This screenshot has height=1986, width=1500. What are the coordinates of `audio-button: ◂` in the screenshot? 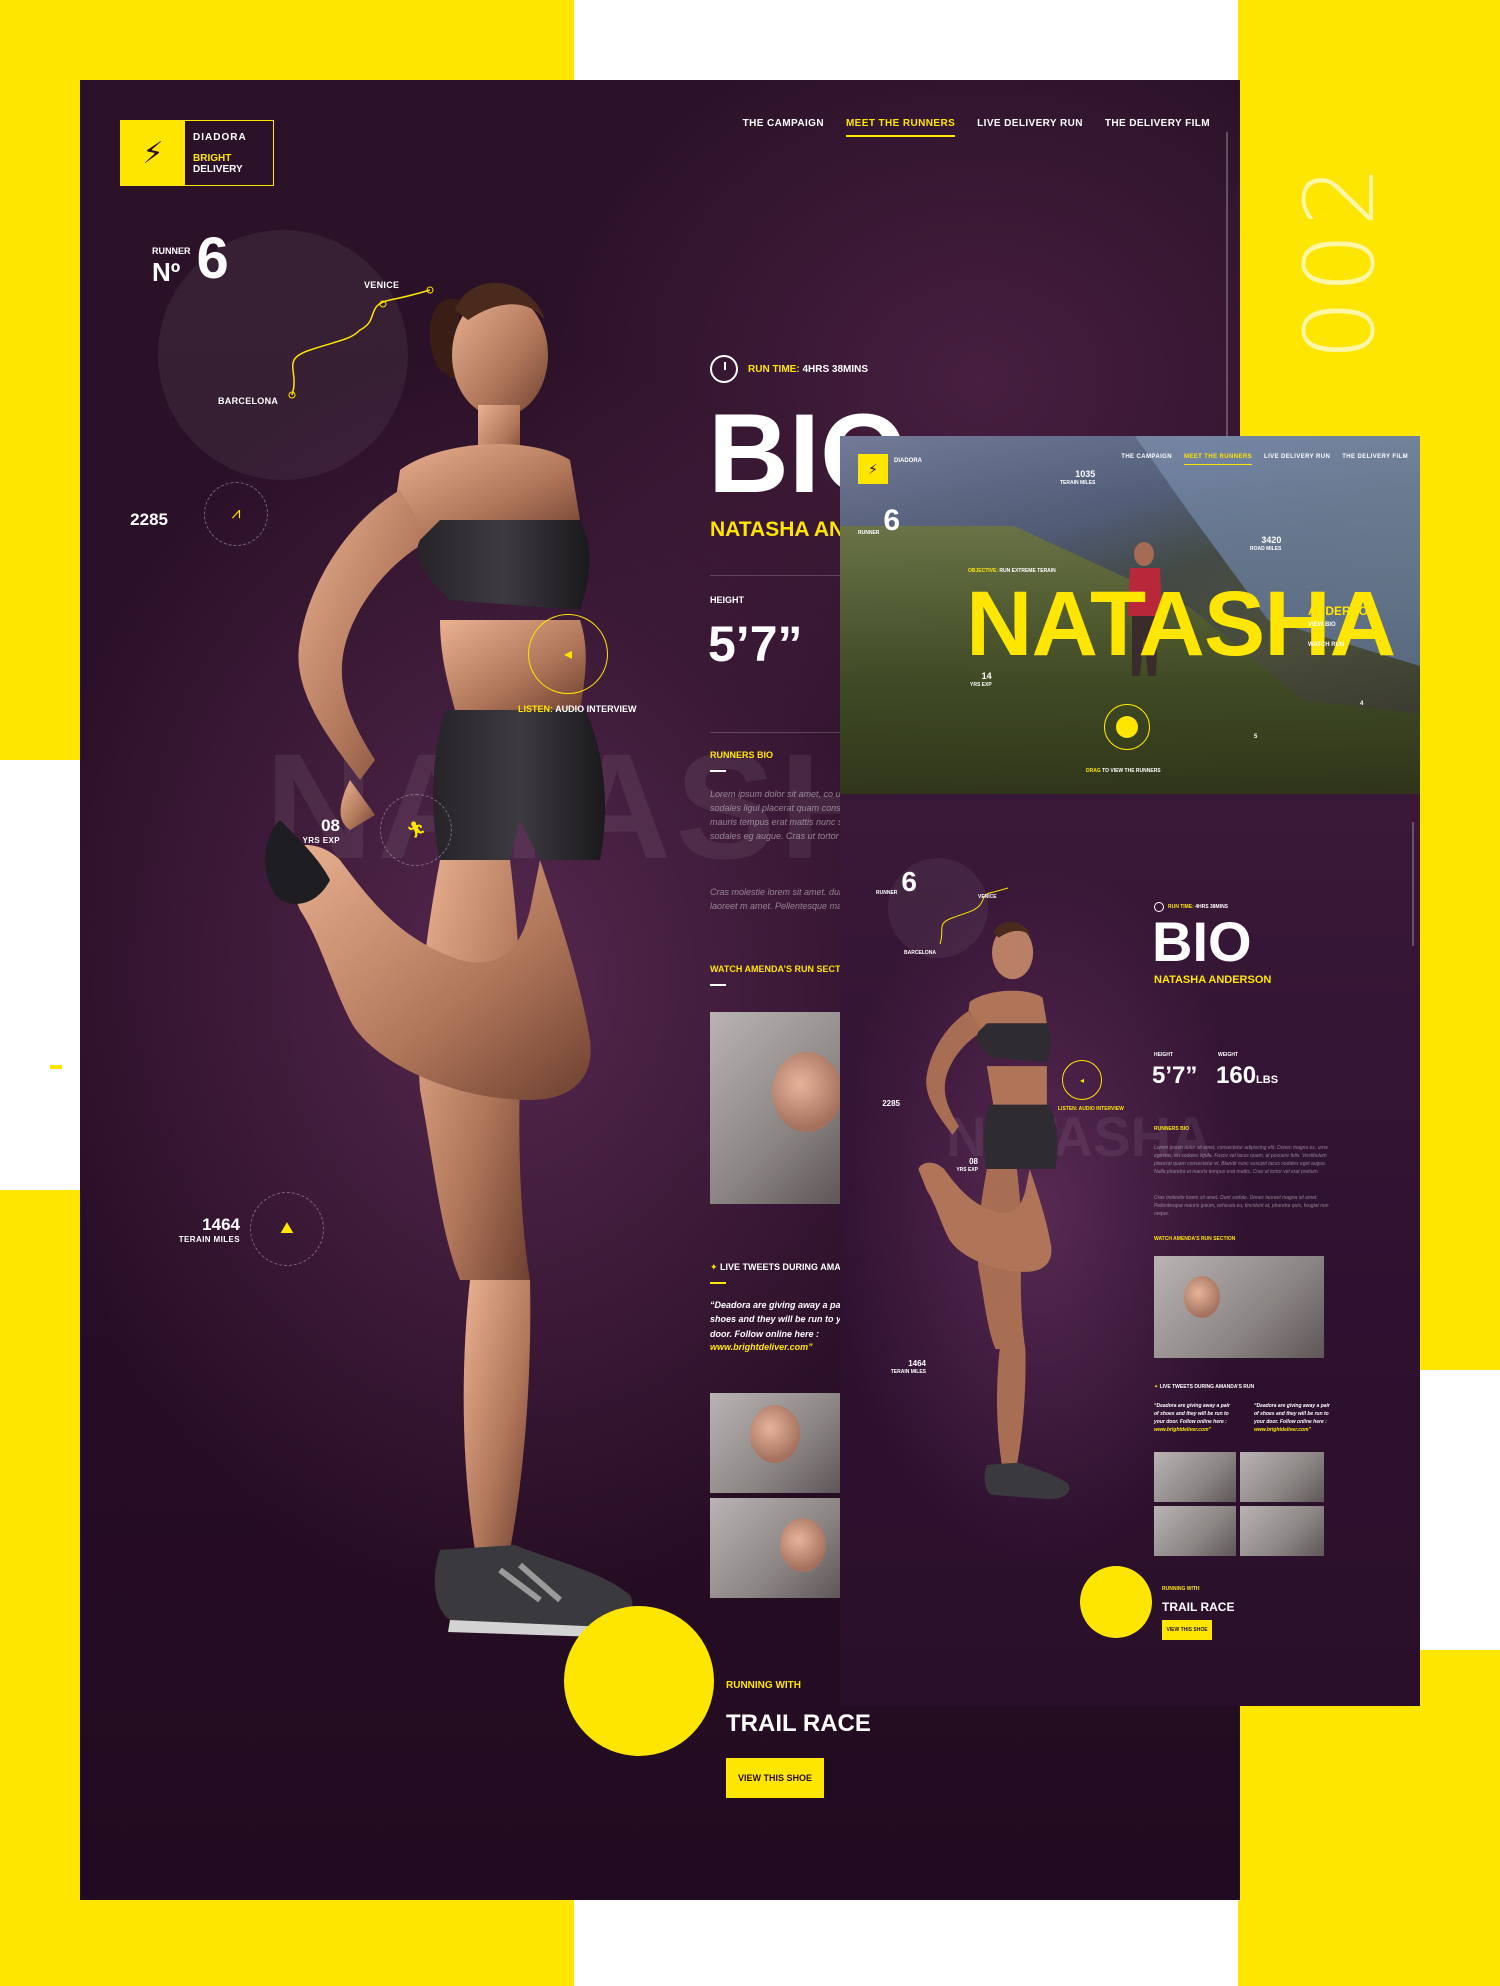 It's located at (568, 654).